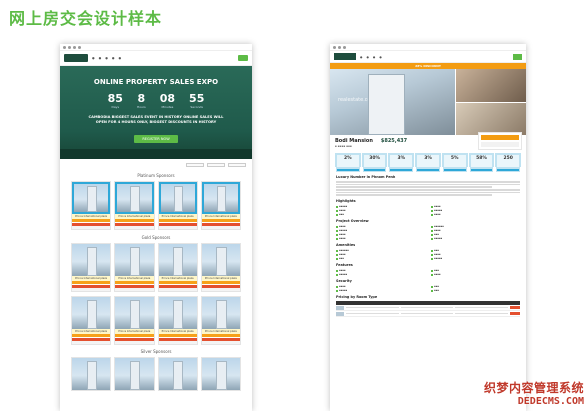  I want to click on discount-tile: 5%, so click(454, 162).